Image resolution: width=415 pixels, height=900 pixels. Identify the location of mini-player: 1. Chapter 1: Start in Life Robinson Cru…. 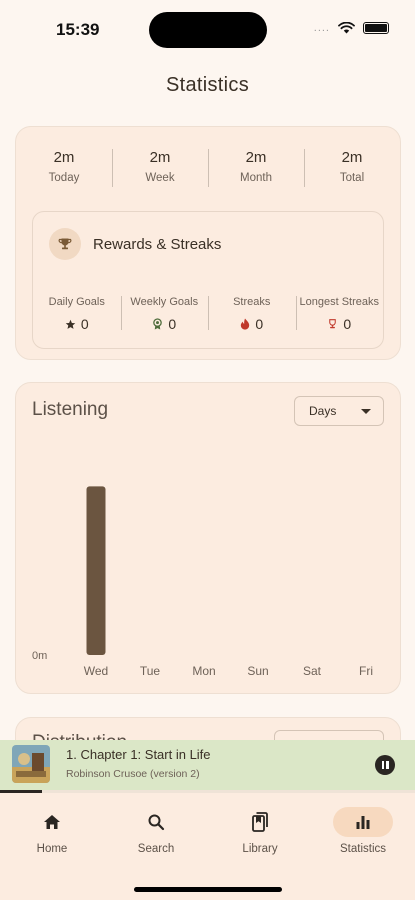
(207, 765).